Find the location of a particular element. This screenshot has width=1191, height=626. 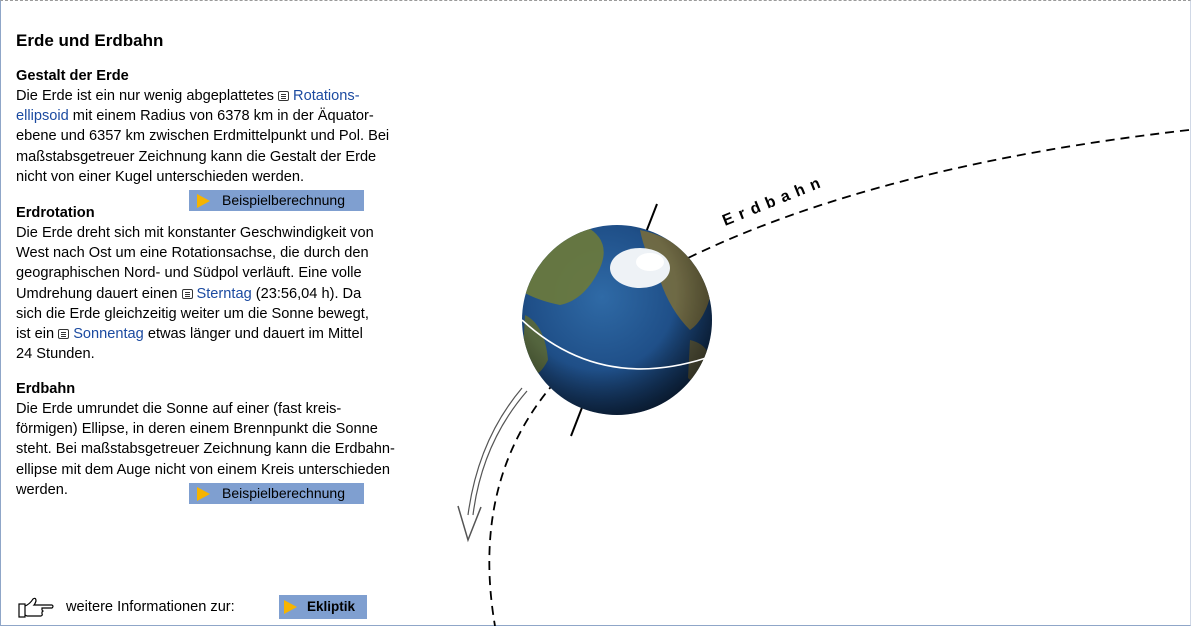

more-info-label: weitere Informationen zur: is located at coordinates (150, 607).